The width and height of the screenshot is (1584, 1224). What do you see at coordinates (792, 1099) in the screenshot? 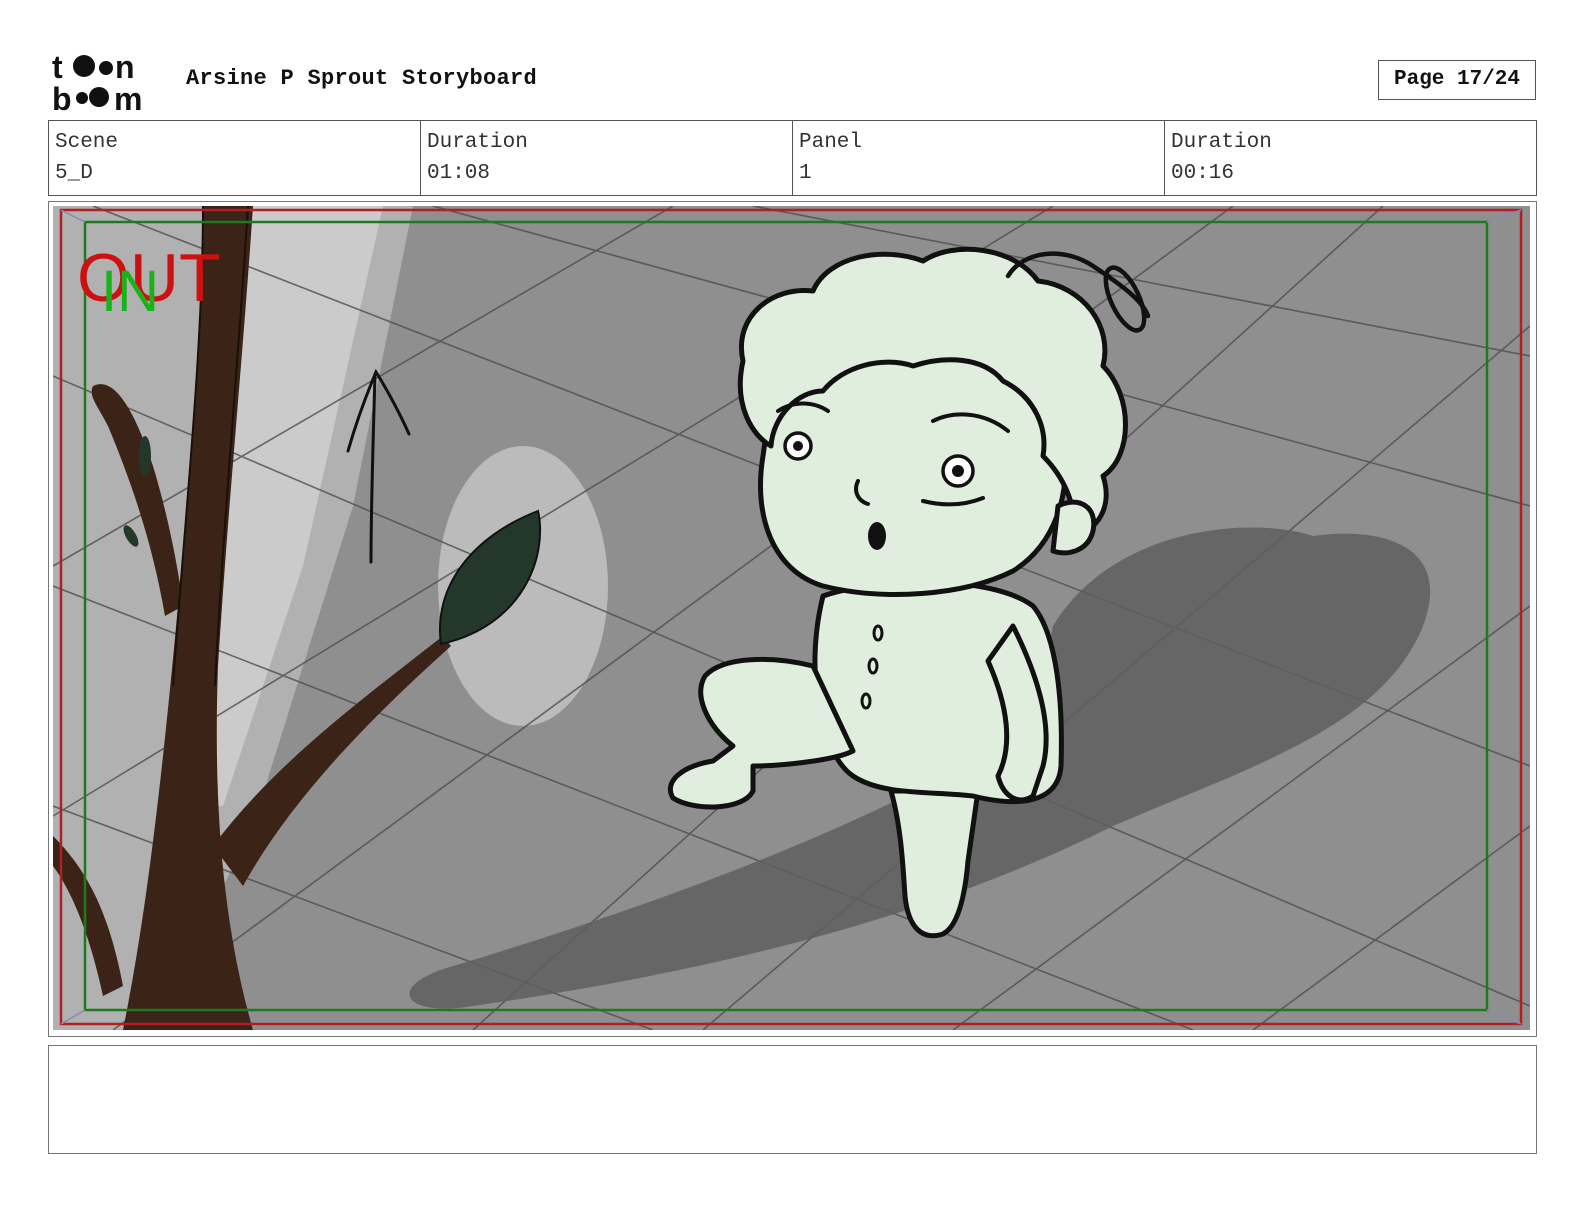
I see `panel-notes` at bounding box center [792, 1099].